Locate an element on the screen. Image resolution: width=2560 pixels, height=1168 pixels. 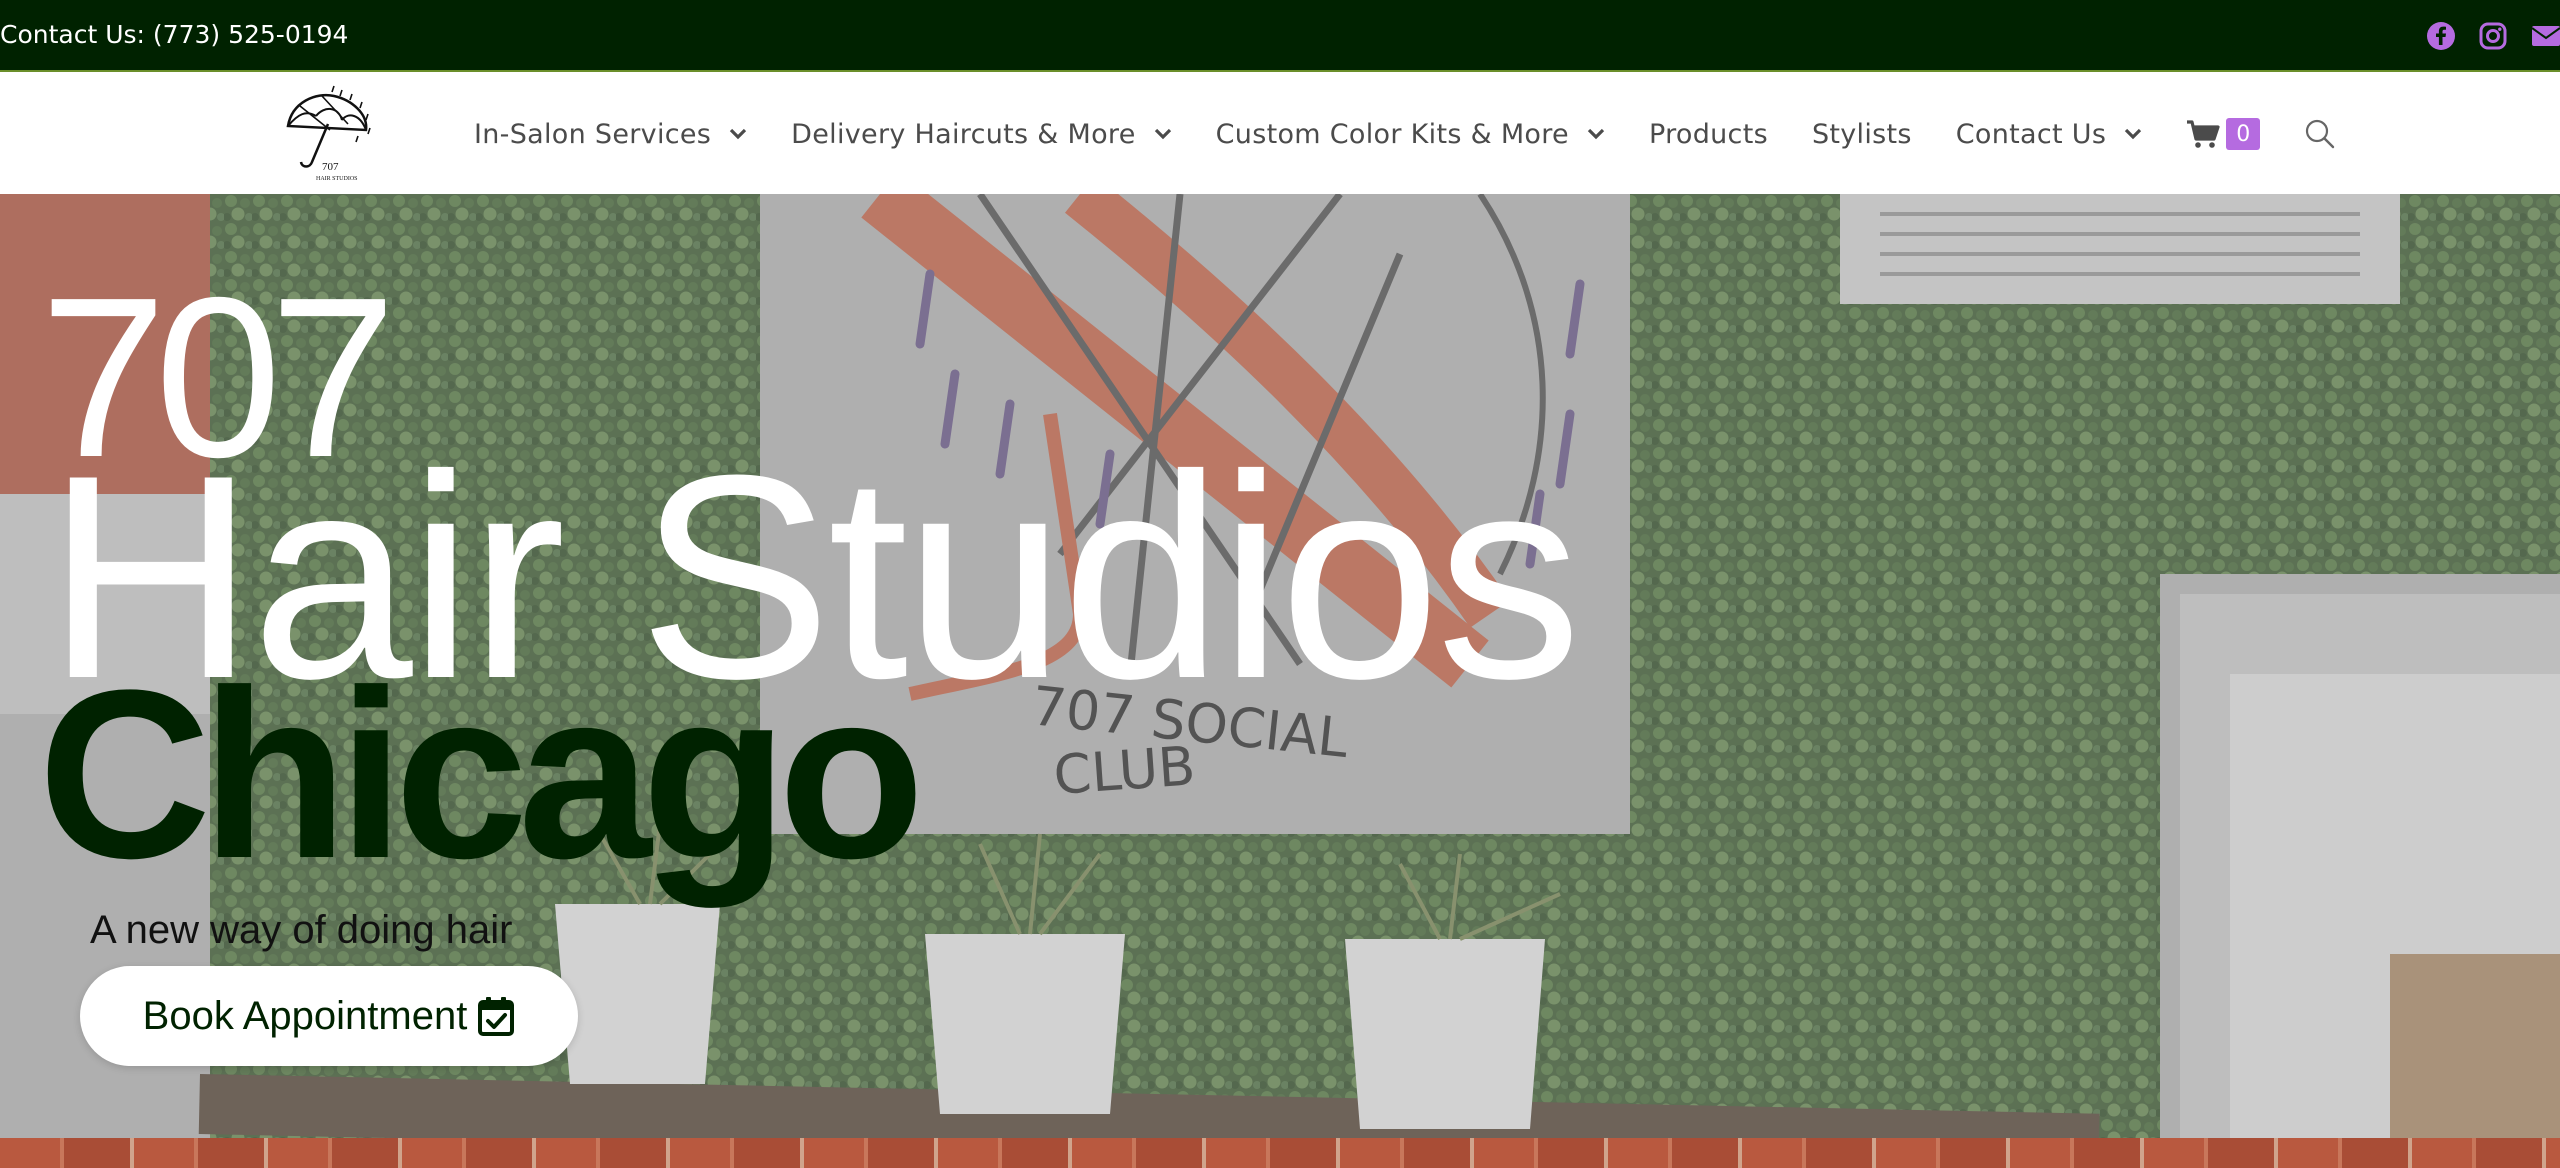
search-icon is located at coordinates (2320, 134).